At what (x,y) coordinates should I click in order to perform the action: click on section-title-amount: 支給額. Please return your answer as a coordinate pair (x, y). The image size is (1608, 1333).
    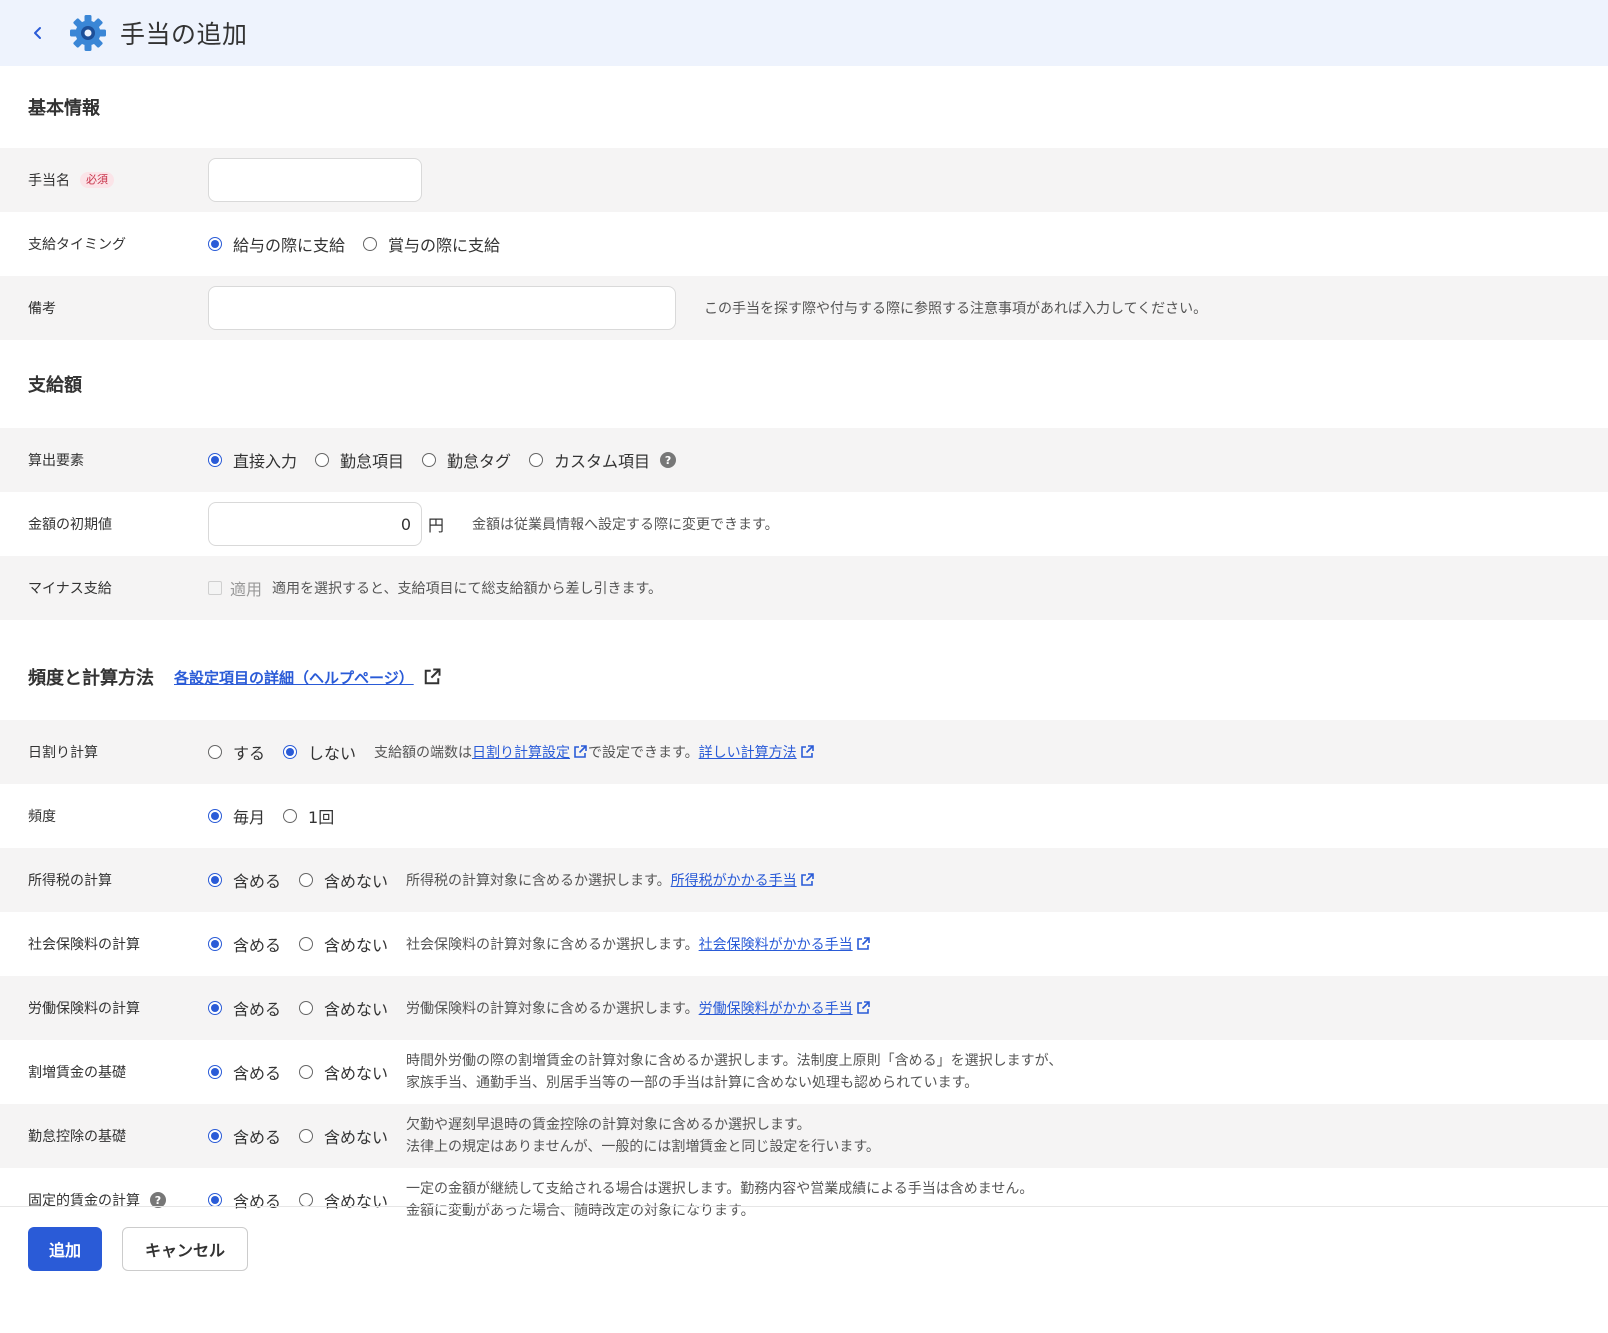
    Looking at the image, I should click on (55, 385).